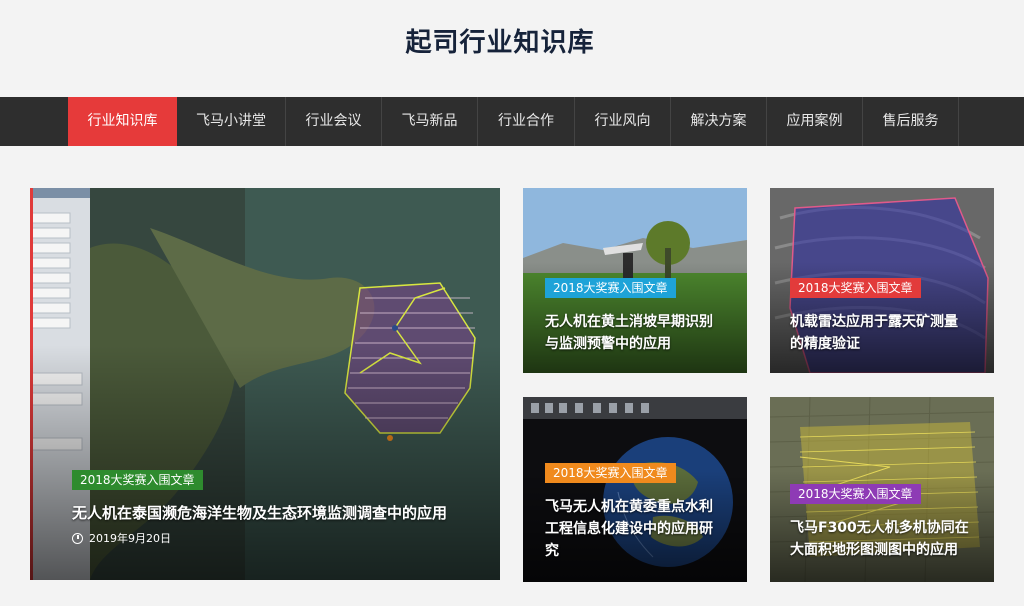  Describe the element at coordinates (629, 322) in the screenshot. I see `card-title-line: 无人机在黄土消坡早期识别` at that location.